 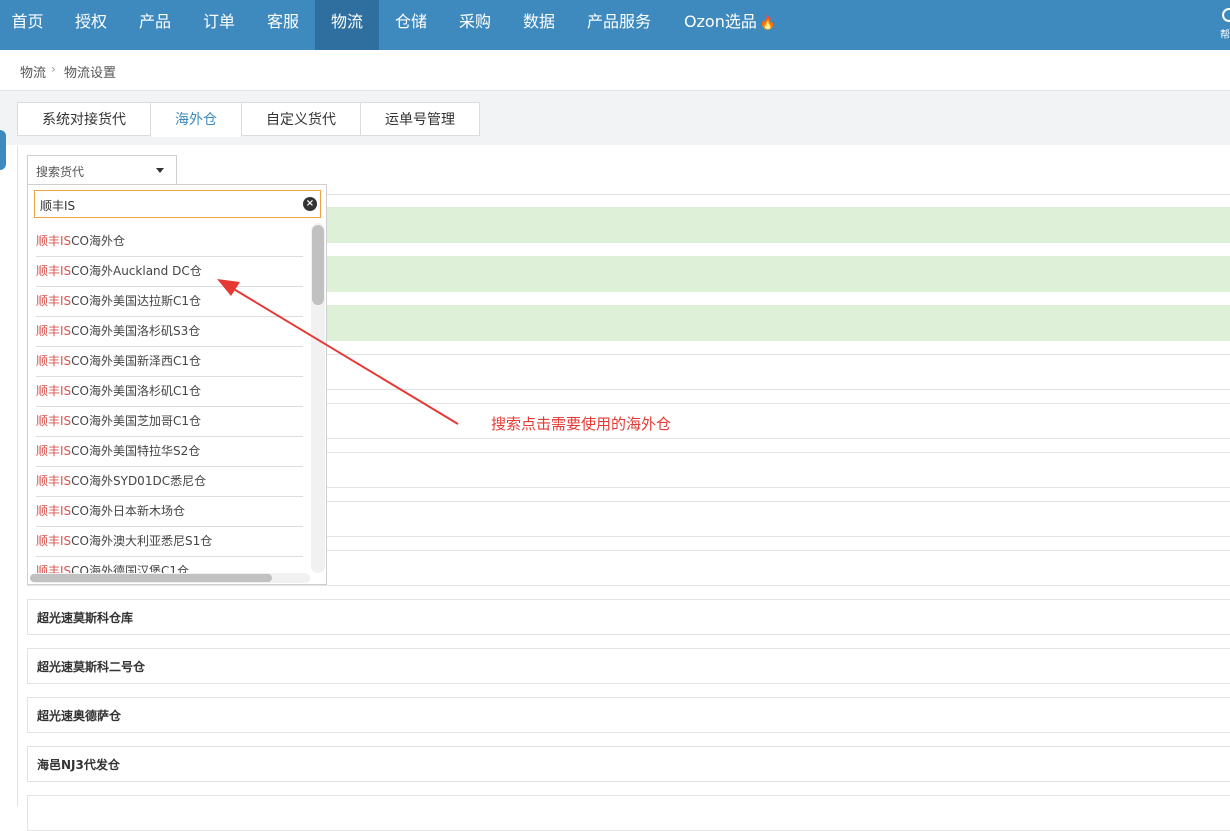 What do you see at coordinates (581, 424) in the screenshot?
I see `annotation-text: 搜索点击需要使用的海外仓` at bounding box center [581, 424].